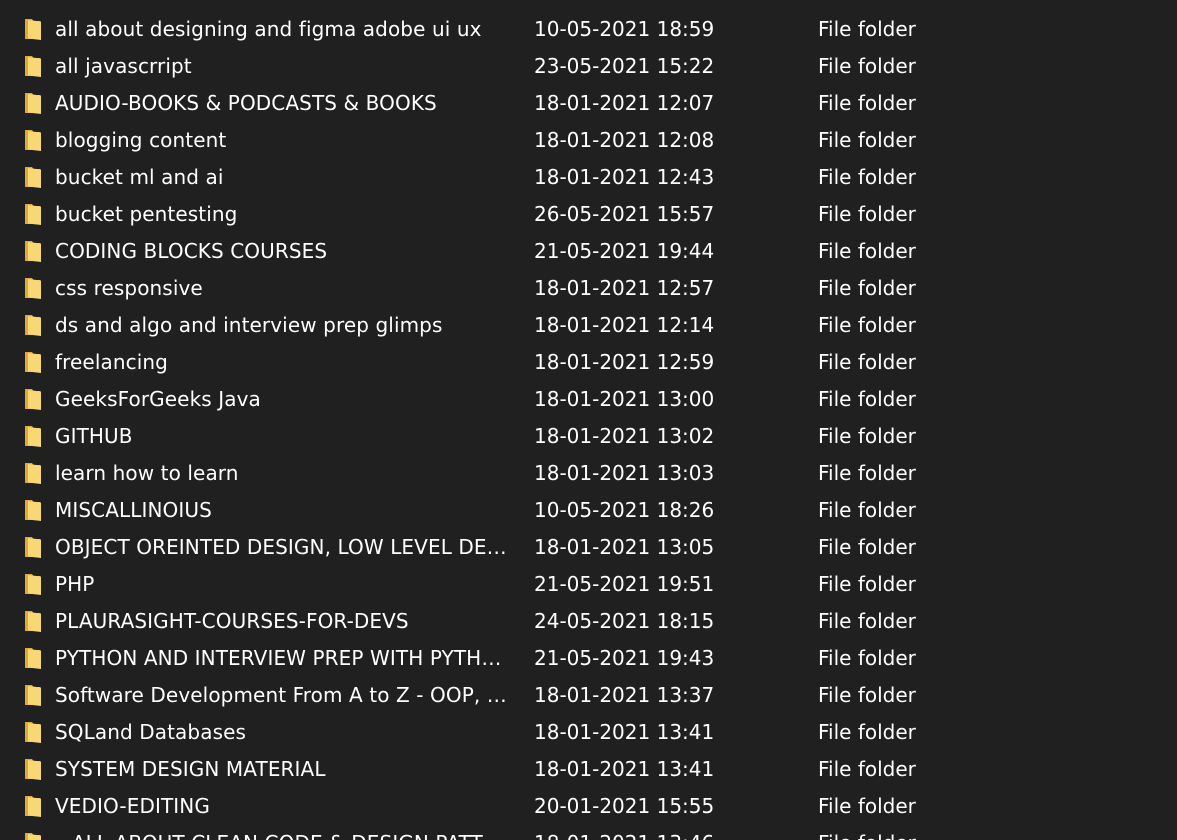 Image resolution: width=1177 pixels, height=840 pixels. What do you see at coordinates (624, 66) in the screenshot?
I see `date-modified: 23-05-2021 15:22` at bounding box center [624, 66].